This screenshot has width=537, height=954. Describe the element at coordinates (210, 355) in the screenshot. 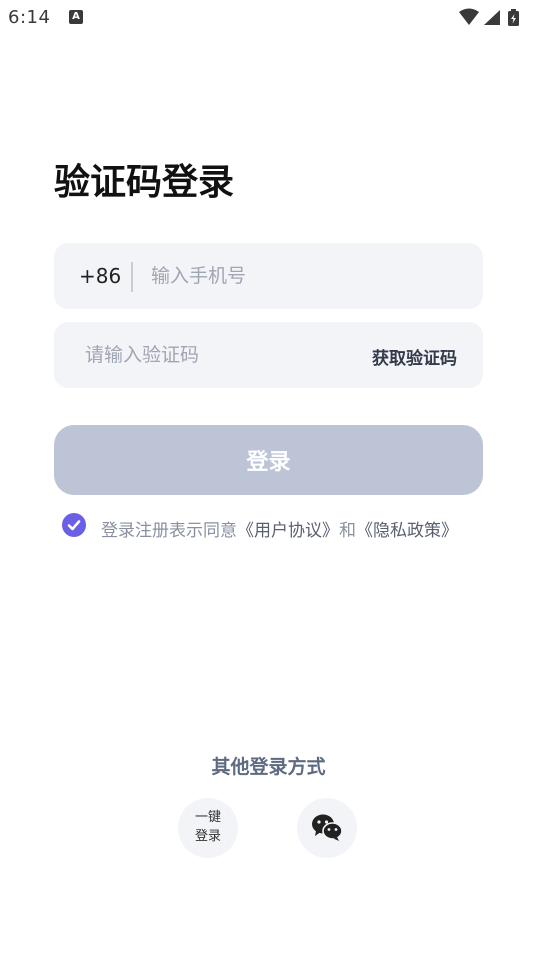

I see `verification-code-input` at that location.